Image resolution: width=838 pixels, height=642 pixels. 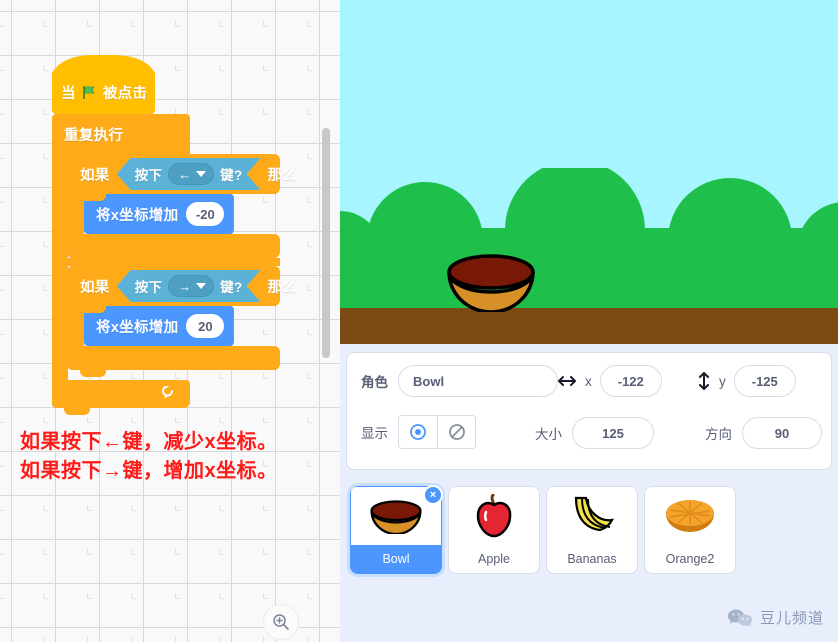 I want to click on if-body-right: 将x坐标增加 20, so click(x=174, y=329).